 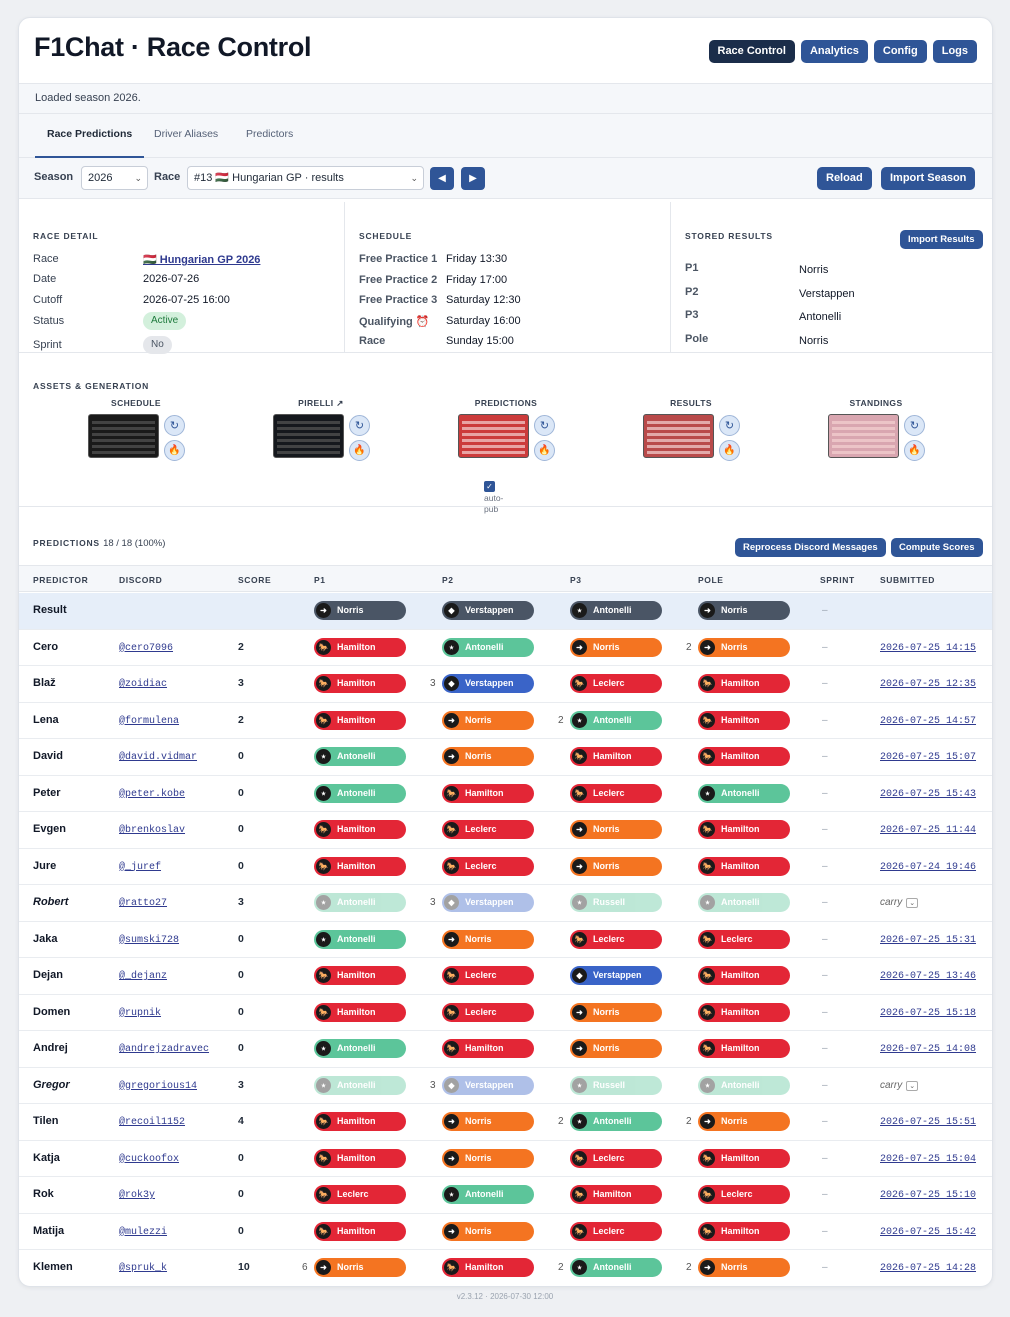 I want to click on submitted-time: 2026-07-25 15:07, so click(x=928, y=757).